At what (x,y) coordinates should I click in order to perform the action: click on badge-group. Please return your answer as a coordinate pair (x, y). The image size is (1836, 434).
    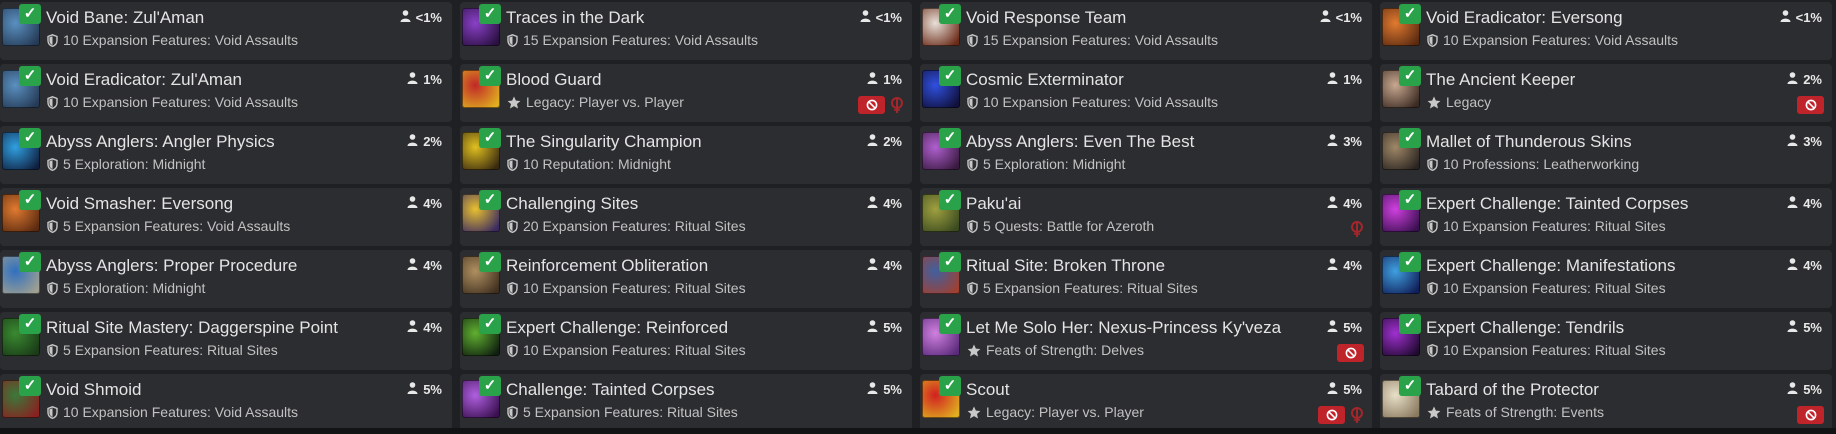
    Looking at the image, I should click on (1810, 105).